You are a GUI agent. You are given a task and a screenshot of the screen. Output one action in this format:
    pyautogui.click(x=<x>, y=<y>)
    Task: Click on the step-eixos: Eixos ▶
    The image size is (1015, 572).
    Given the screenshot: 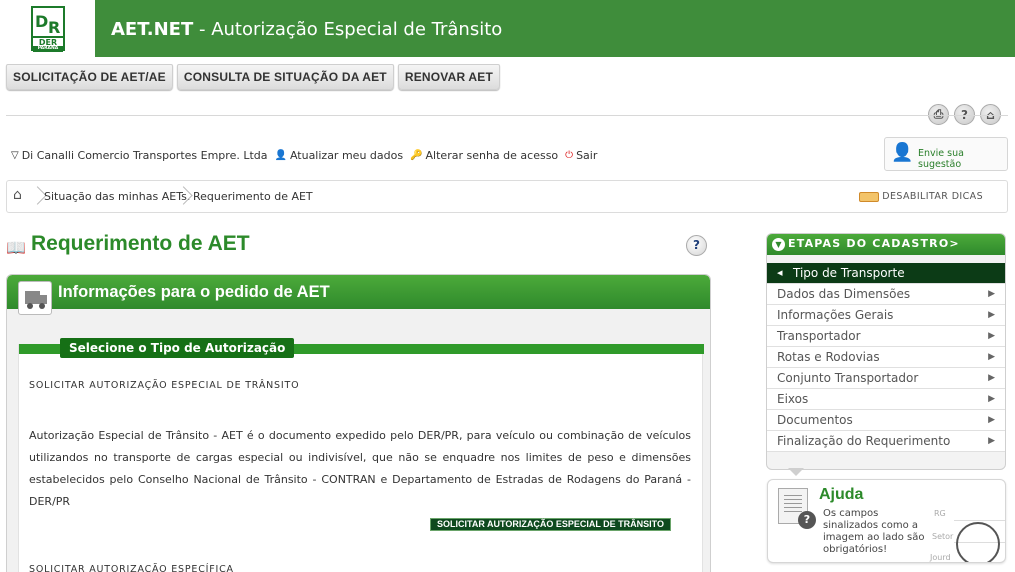 What is the action you would take?
    pyautogui.click(x=886, y=399)
    